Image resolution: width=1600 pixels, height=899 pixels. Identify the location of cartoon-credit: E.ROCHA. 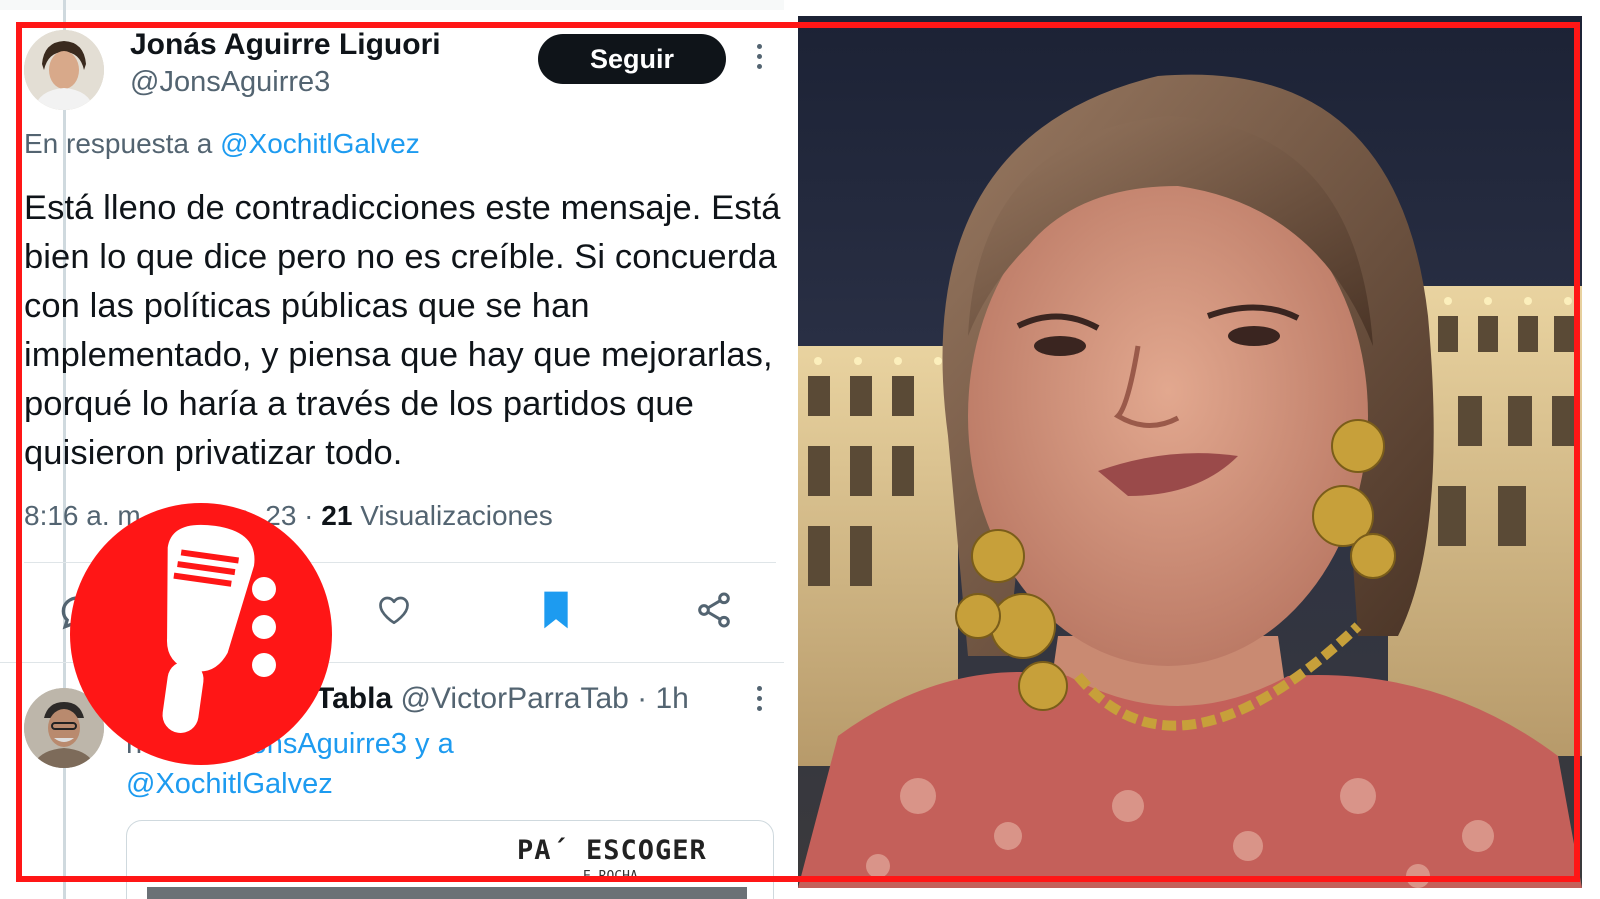
(610, 876).